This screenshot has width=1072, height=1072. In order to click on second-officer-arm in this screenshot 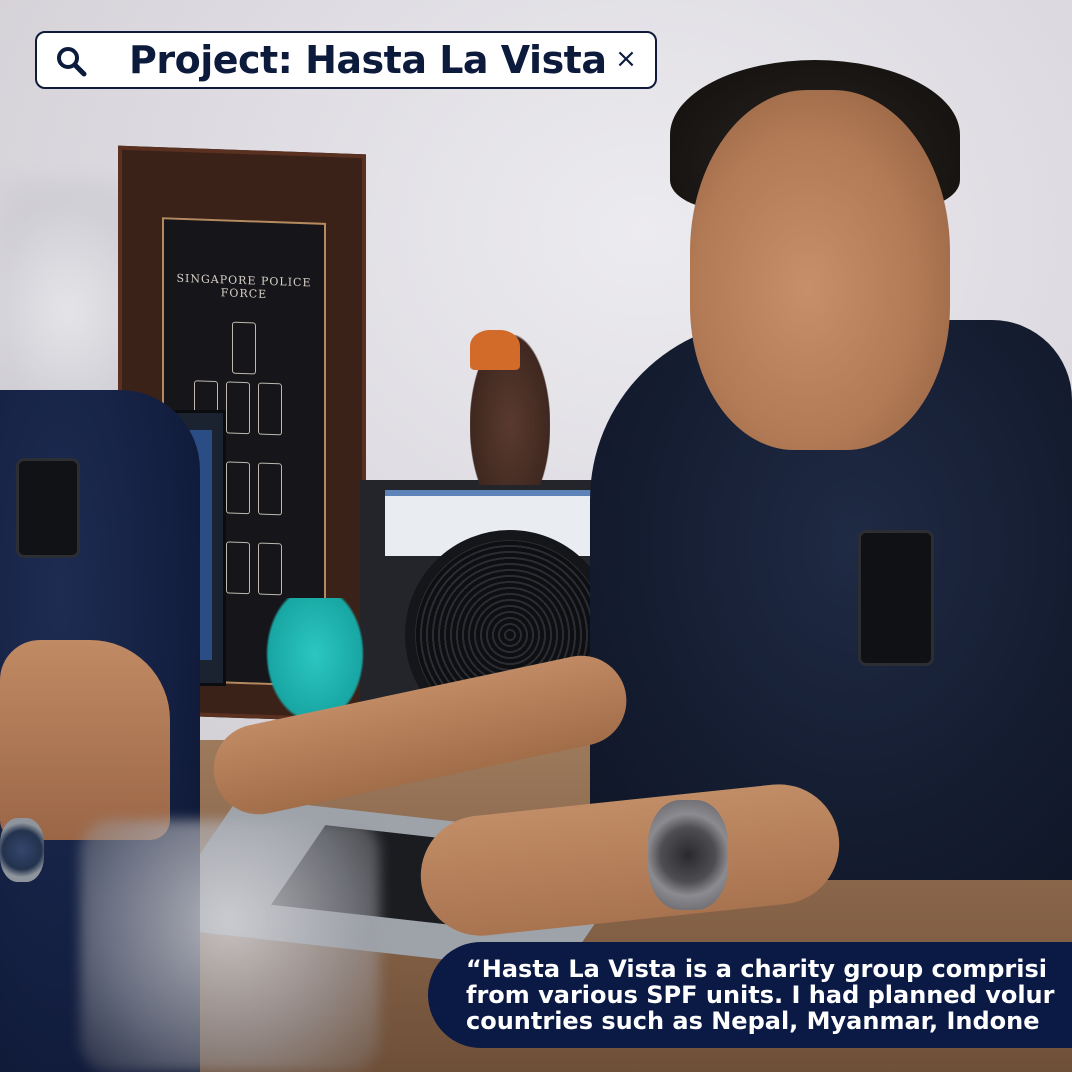, I will do `click(85, 740)`.